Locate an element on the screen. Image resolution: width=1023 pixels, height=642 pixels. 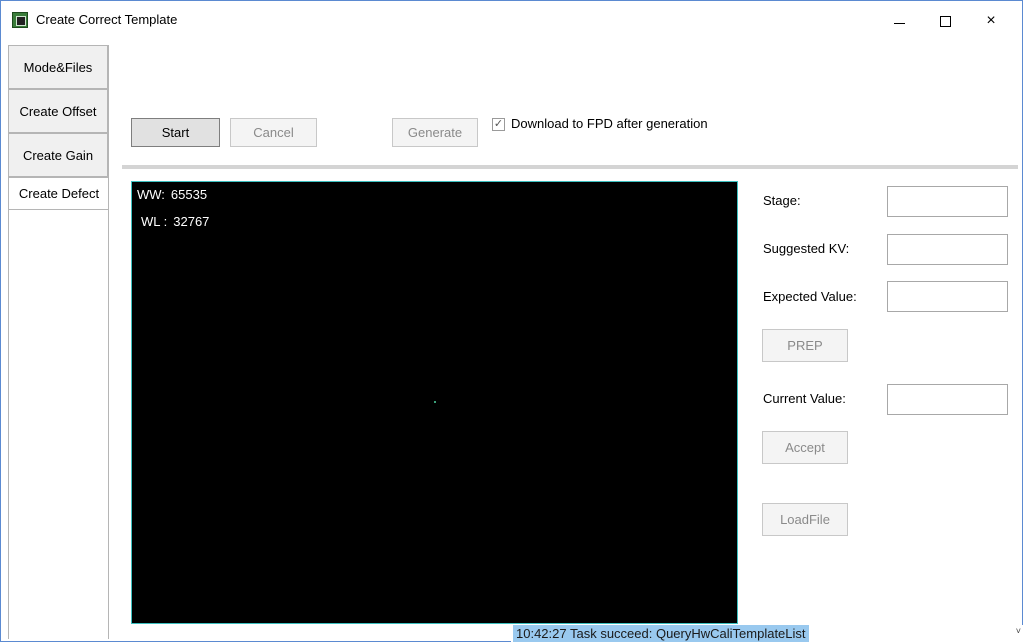
maximize-button is located at coordinates (945, 21).